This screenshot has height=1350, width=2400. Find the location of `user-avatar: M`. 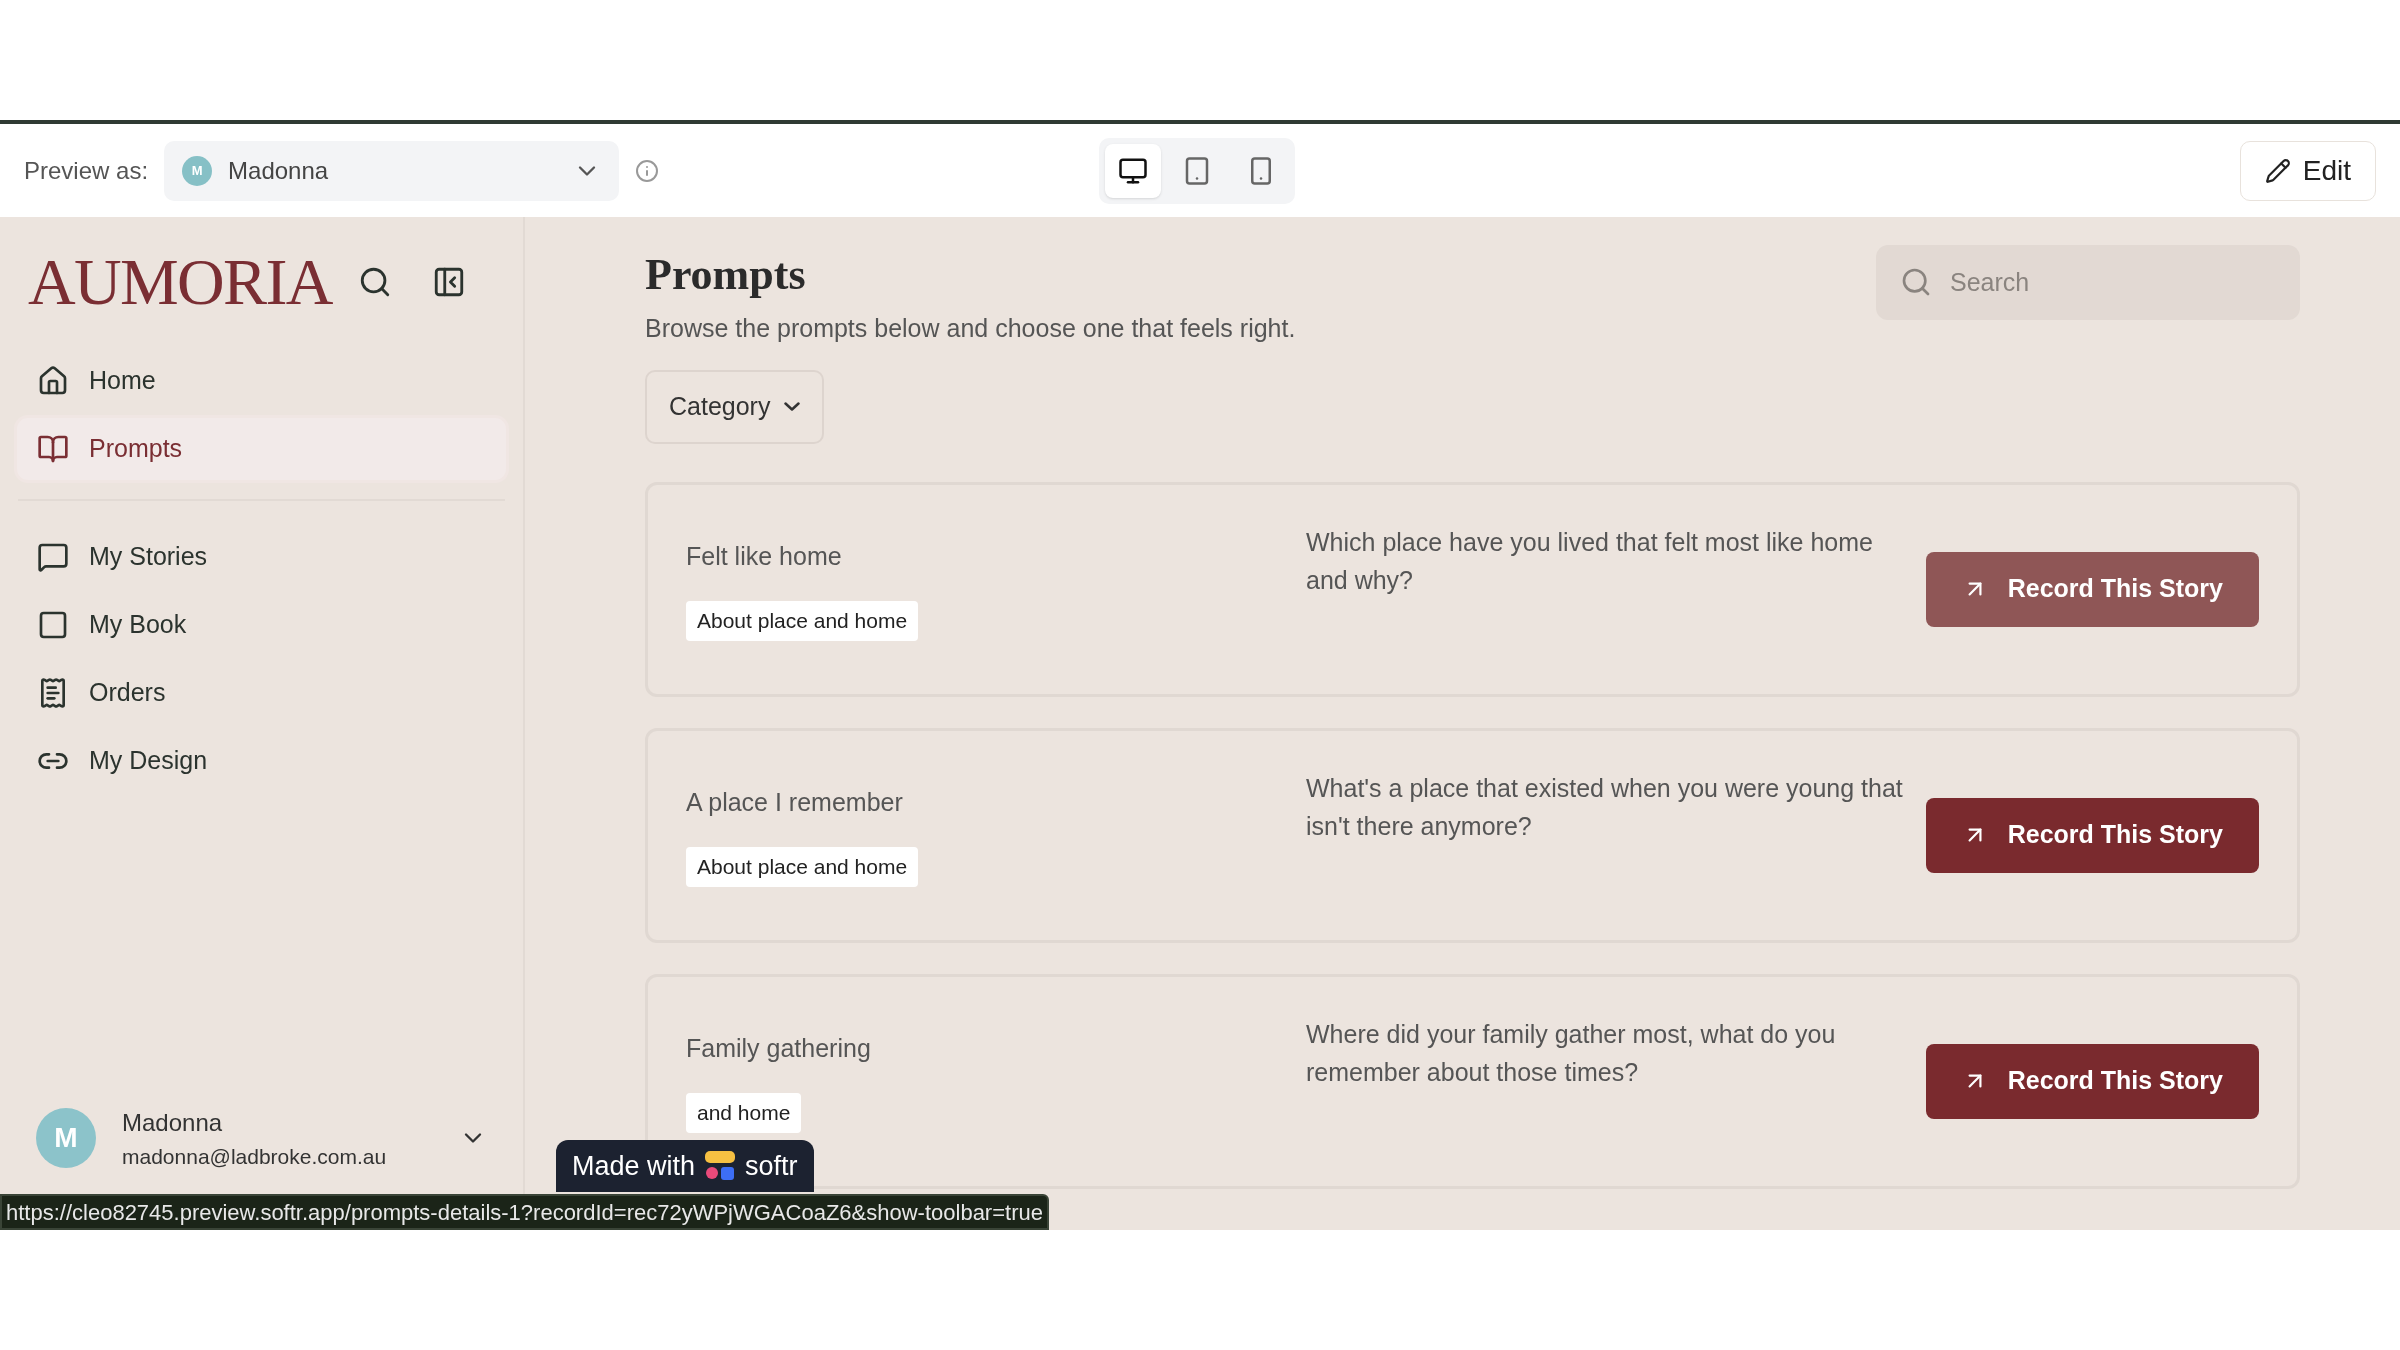

user-avatar: M is located at coordinates (66, 1138).